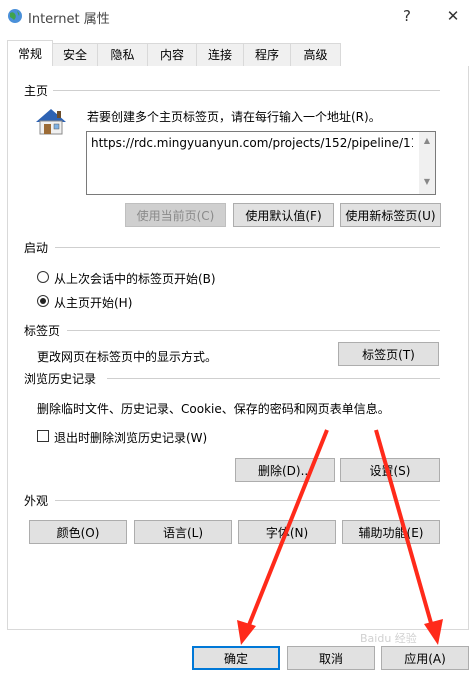 The width and height of the screenshot is (475, 683). What do you see at coordinates (69, 19) in the screenshot?
I see `window-title: Internet 属性` at bounding box center [69, 19].